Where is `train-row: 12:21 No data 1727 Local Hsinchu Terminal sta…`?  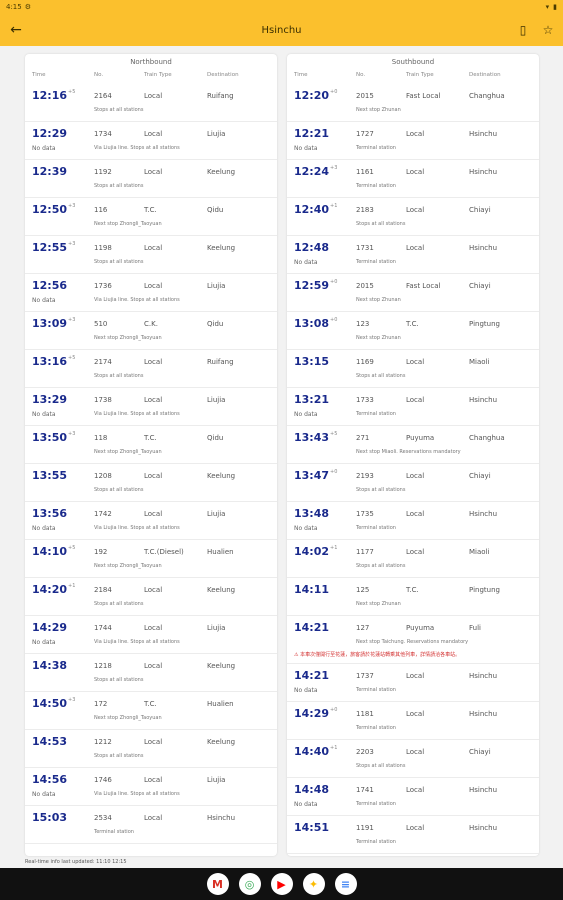
train-row: 12:21 No data 1727 Local Hsinchu Terminal sta… is located at coordinates (413, 141).